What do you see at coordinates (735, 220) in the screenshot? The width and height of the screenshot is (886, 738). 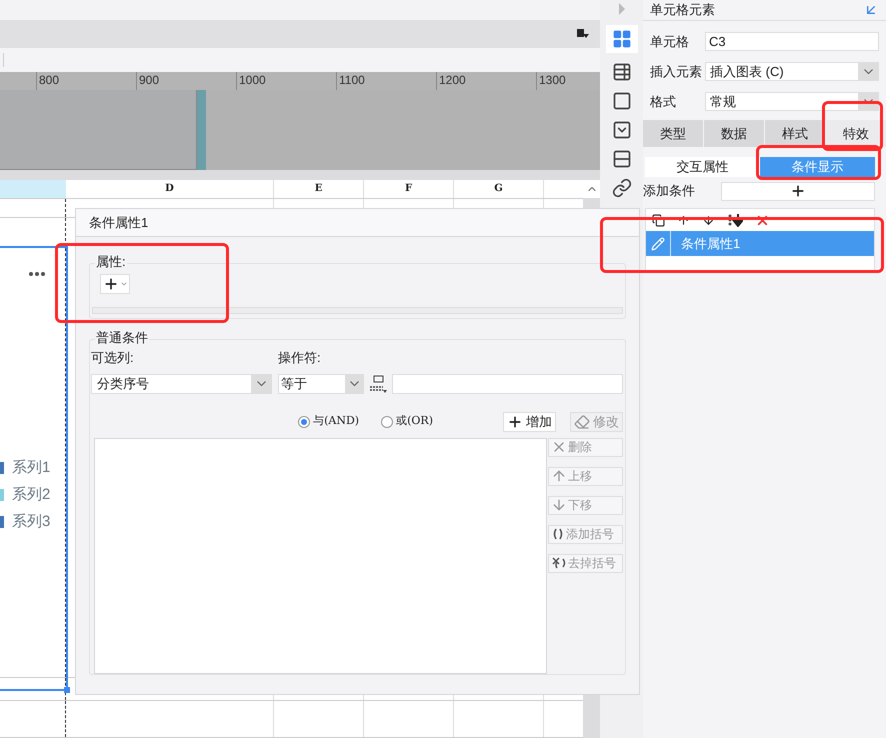 I see `move-bottom-icon` at bounding box center [735, 220].